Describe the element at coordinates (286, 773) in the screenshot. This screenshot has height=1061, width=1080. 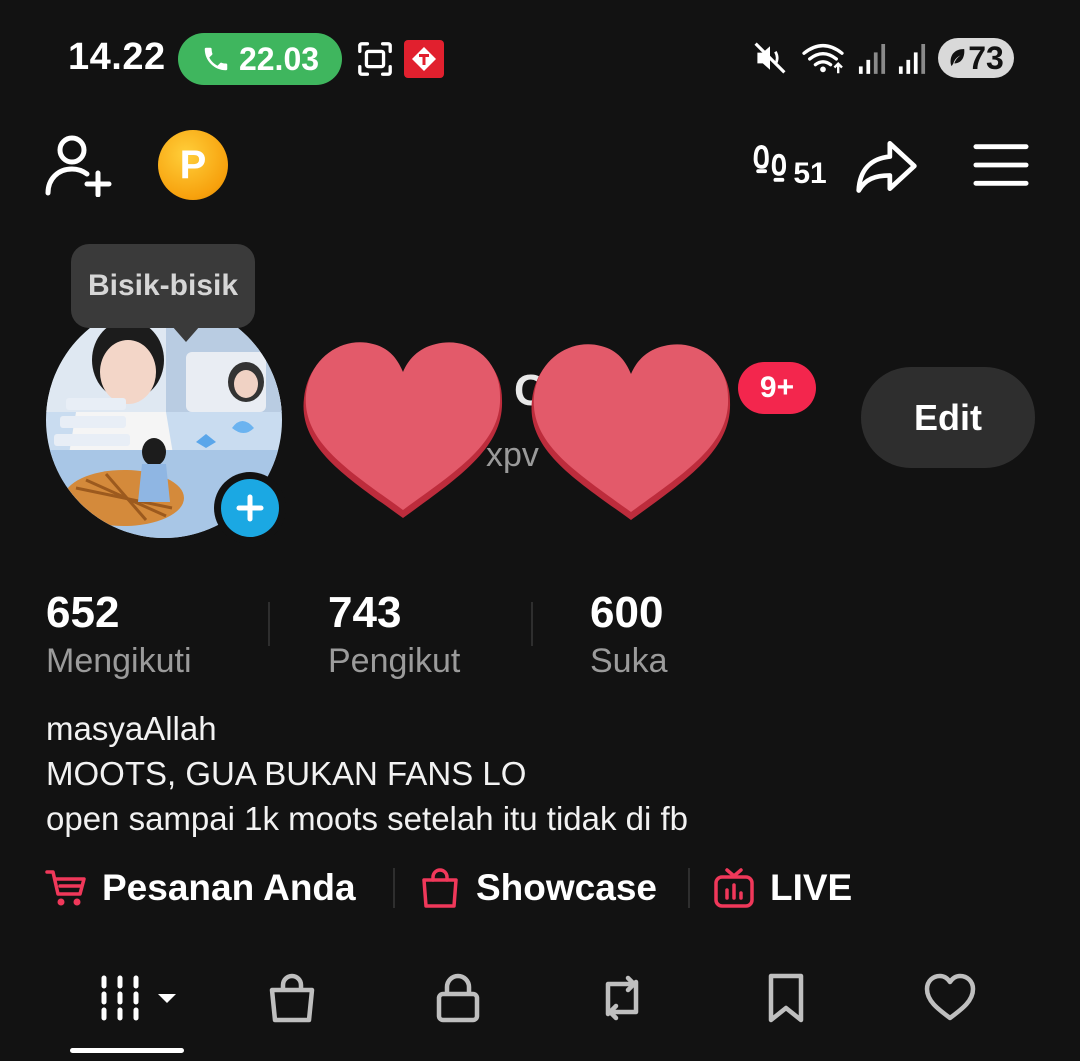
I see `bio-line: MOOTS, GUA BUKAN FANS LO` at that location.